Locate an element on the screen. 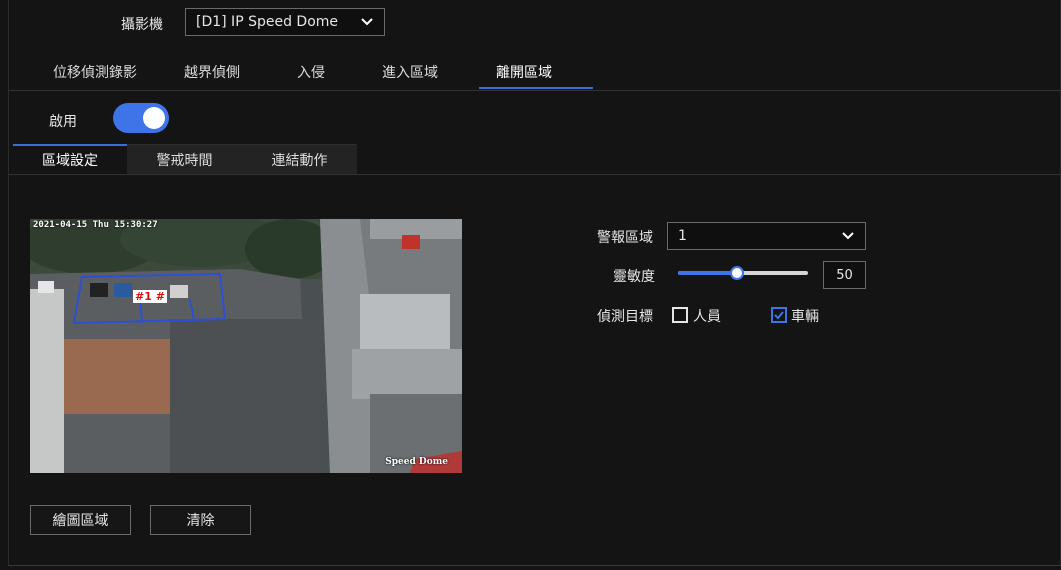 This screenshot has width=1061, height=570. active-tab-indicator is located at coordinates (536, 88).